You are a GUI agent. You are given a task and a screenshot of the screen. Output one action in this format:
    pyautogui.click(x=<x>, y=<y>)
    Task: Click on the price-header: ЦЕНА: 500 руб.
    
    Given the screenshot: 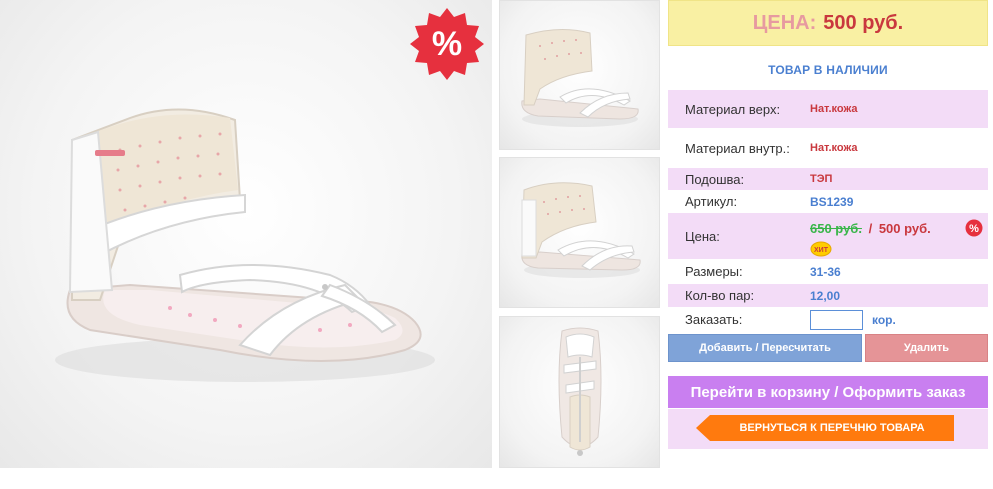 What is the action you would take?
    pyautogui.click(x=828, y=23)
    